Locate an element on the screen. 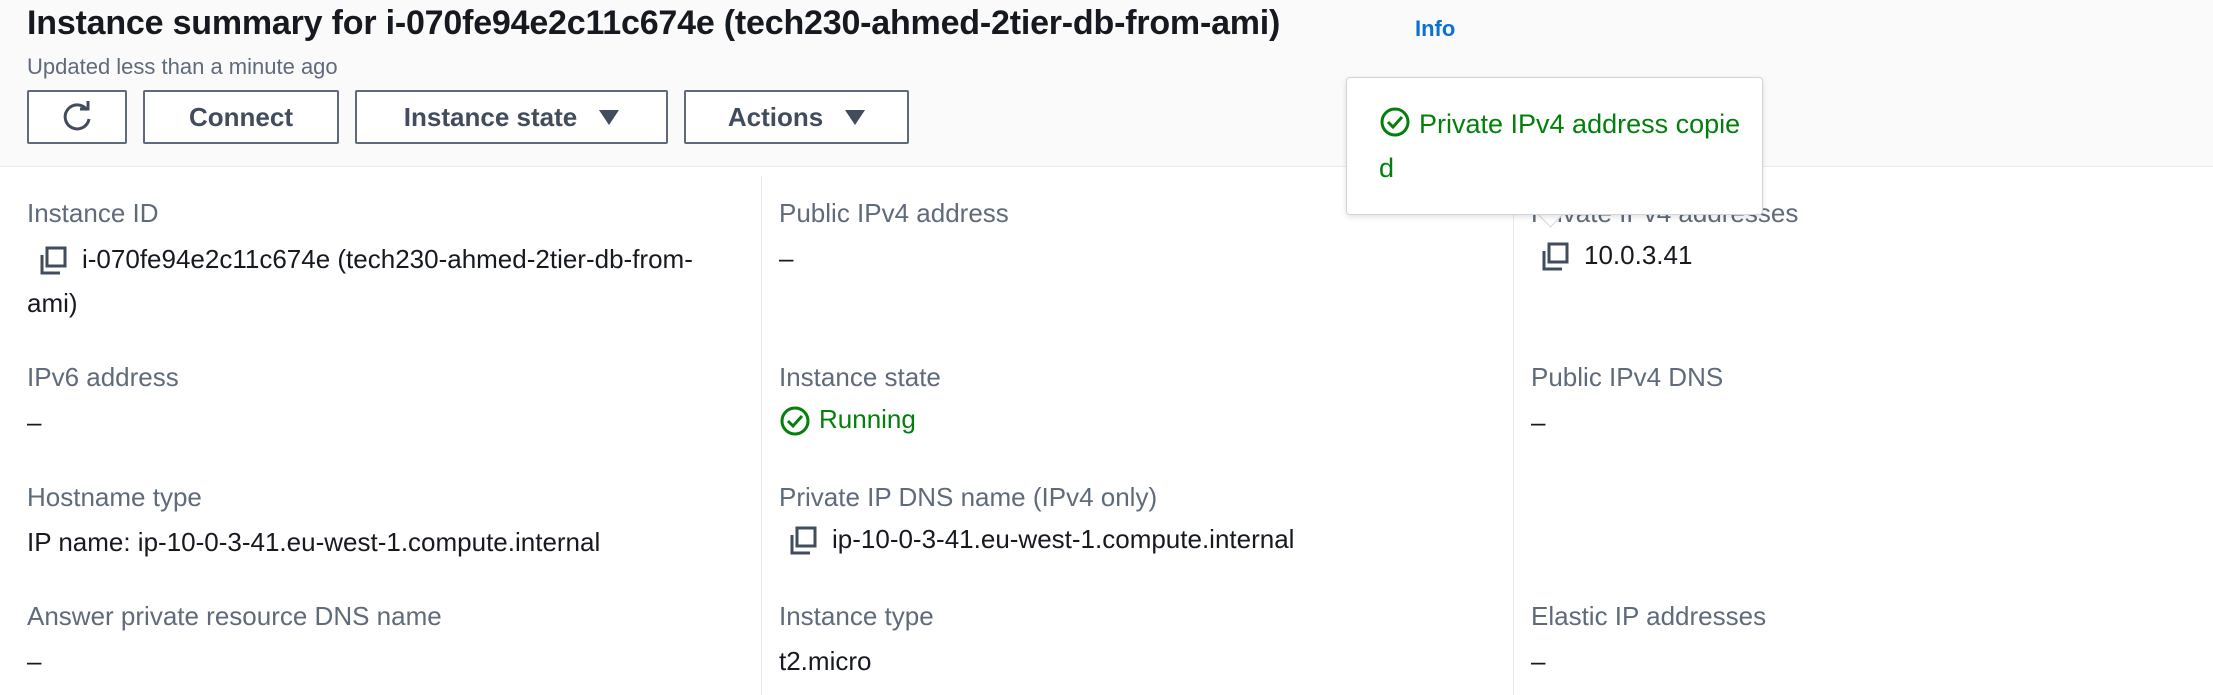 This screenshot has height=695, width=2213. header-divider is located at coordinates (1106, 166).